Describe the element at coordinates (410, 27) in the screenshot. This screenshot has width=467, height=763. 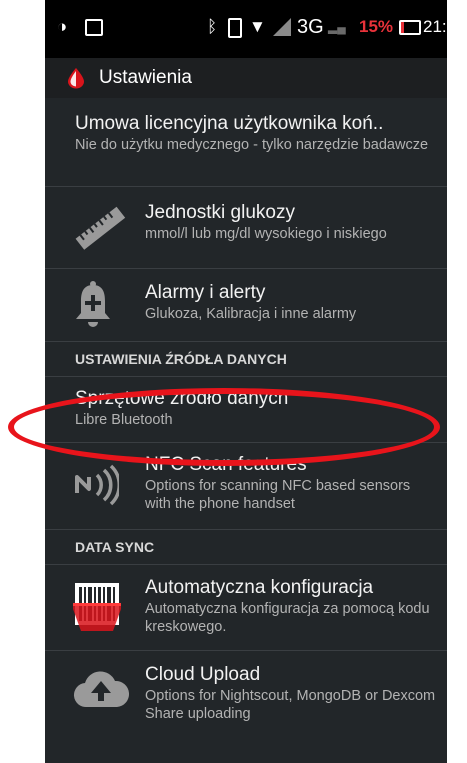
I see `battery-icon` at that location.